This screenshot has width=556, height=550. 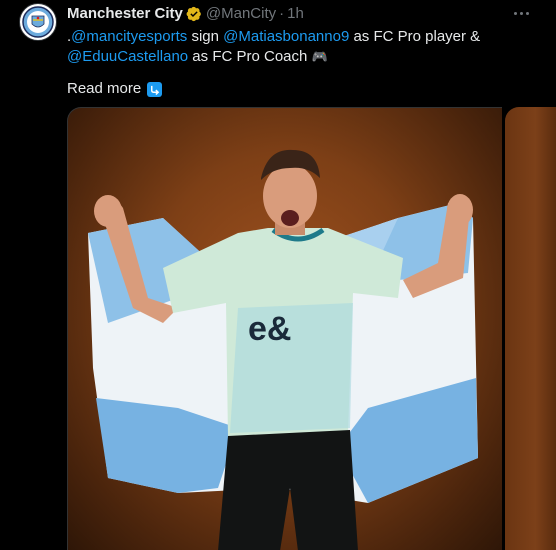 I want to click on game-controller-emoji: 🎮, so click(x=319, y=56).